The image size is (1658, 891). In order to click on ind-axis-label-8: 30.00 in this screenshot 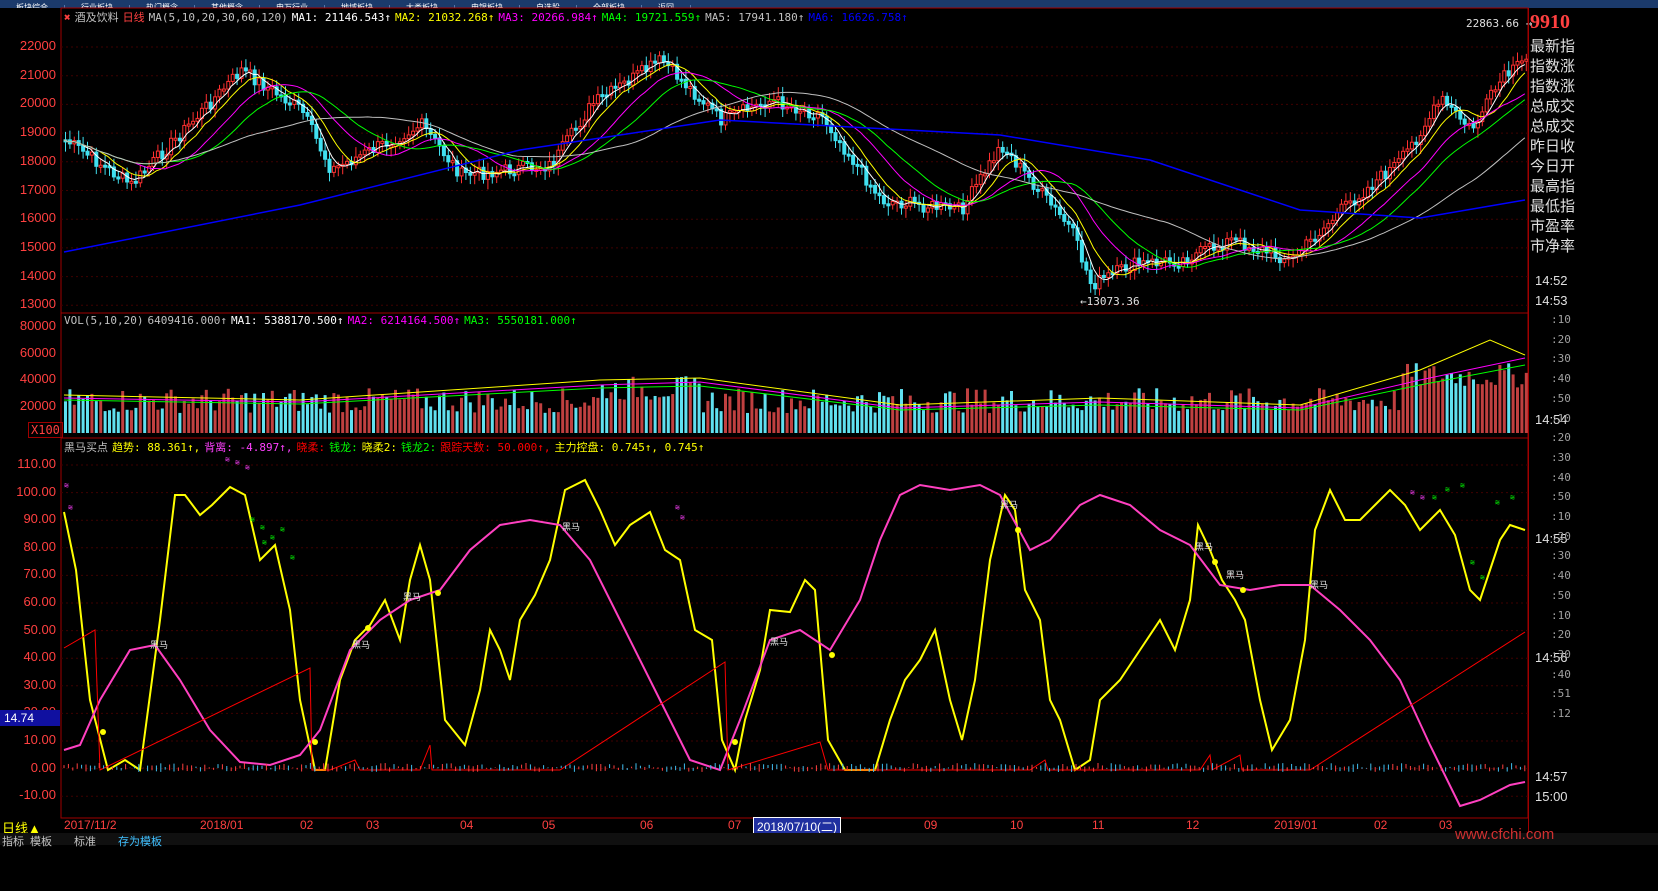, I will do `click(39, 684)`.